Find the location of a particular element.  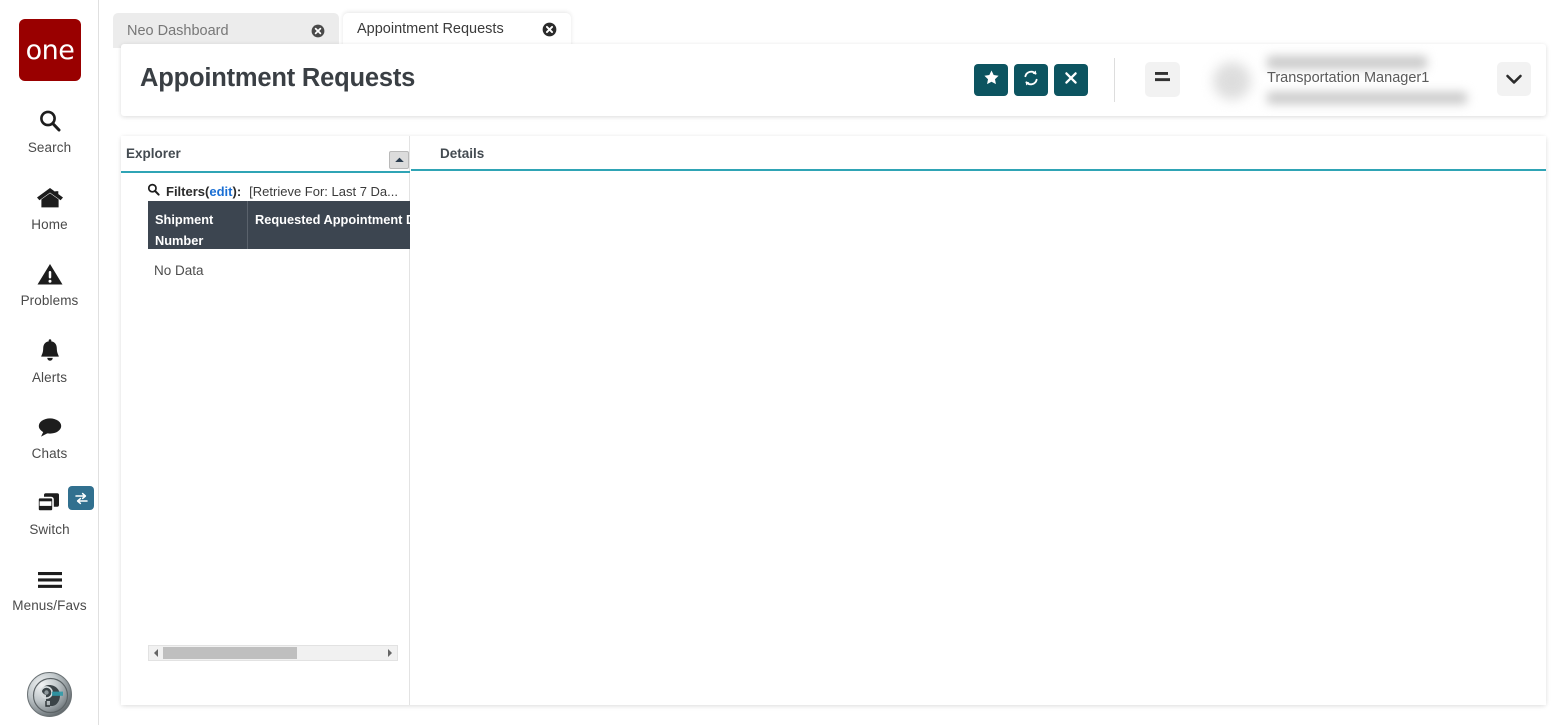

favorite-button is located at coordinates (991, 80).